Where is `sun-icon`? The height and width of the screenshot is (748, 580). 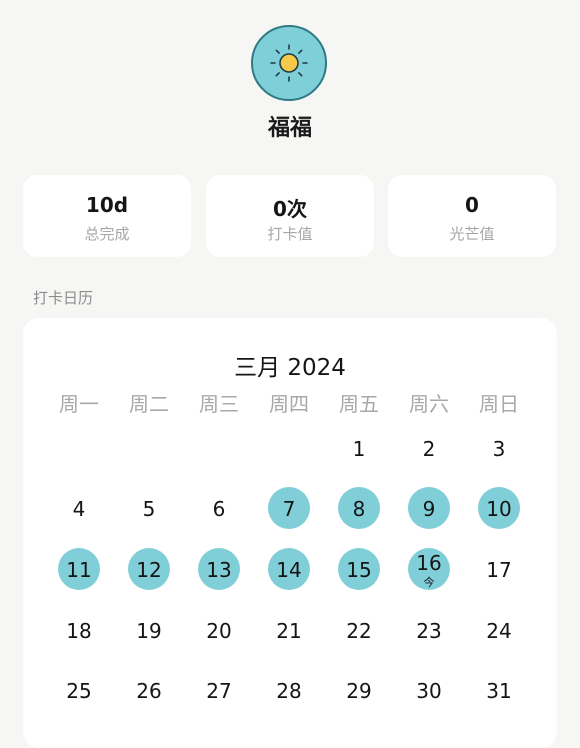
sun-icon is located at coordinates (289, 63).